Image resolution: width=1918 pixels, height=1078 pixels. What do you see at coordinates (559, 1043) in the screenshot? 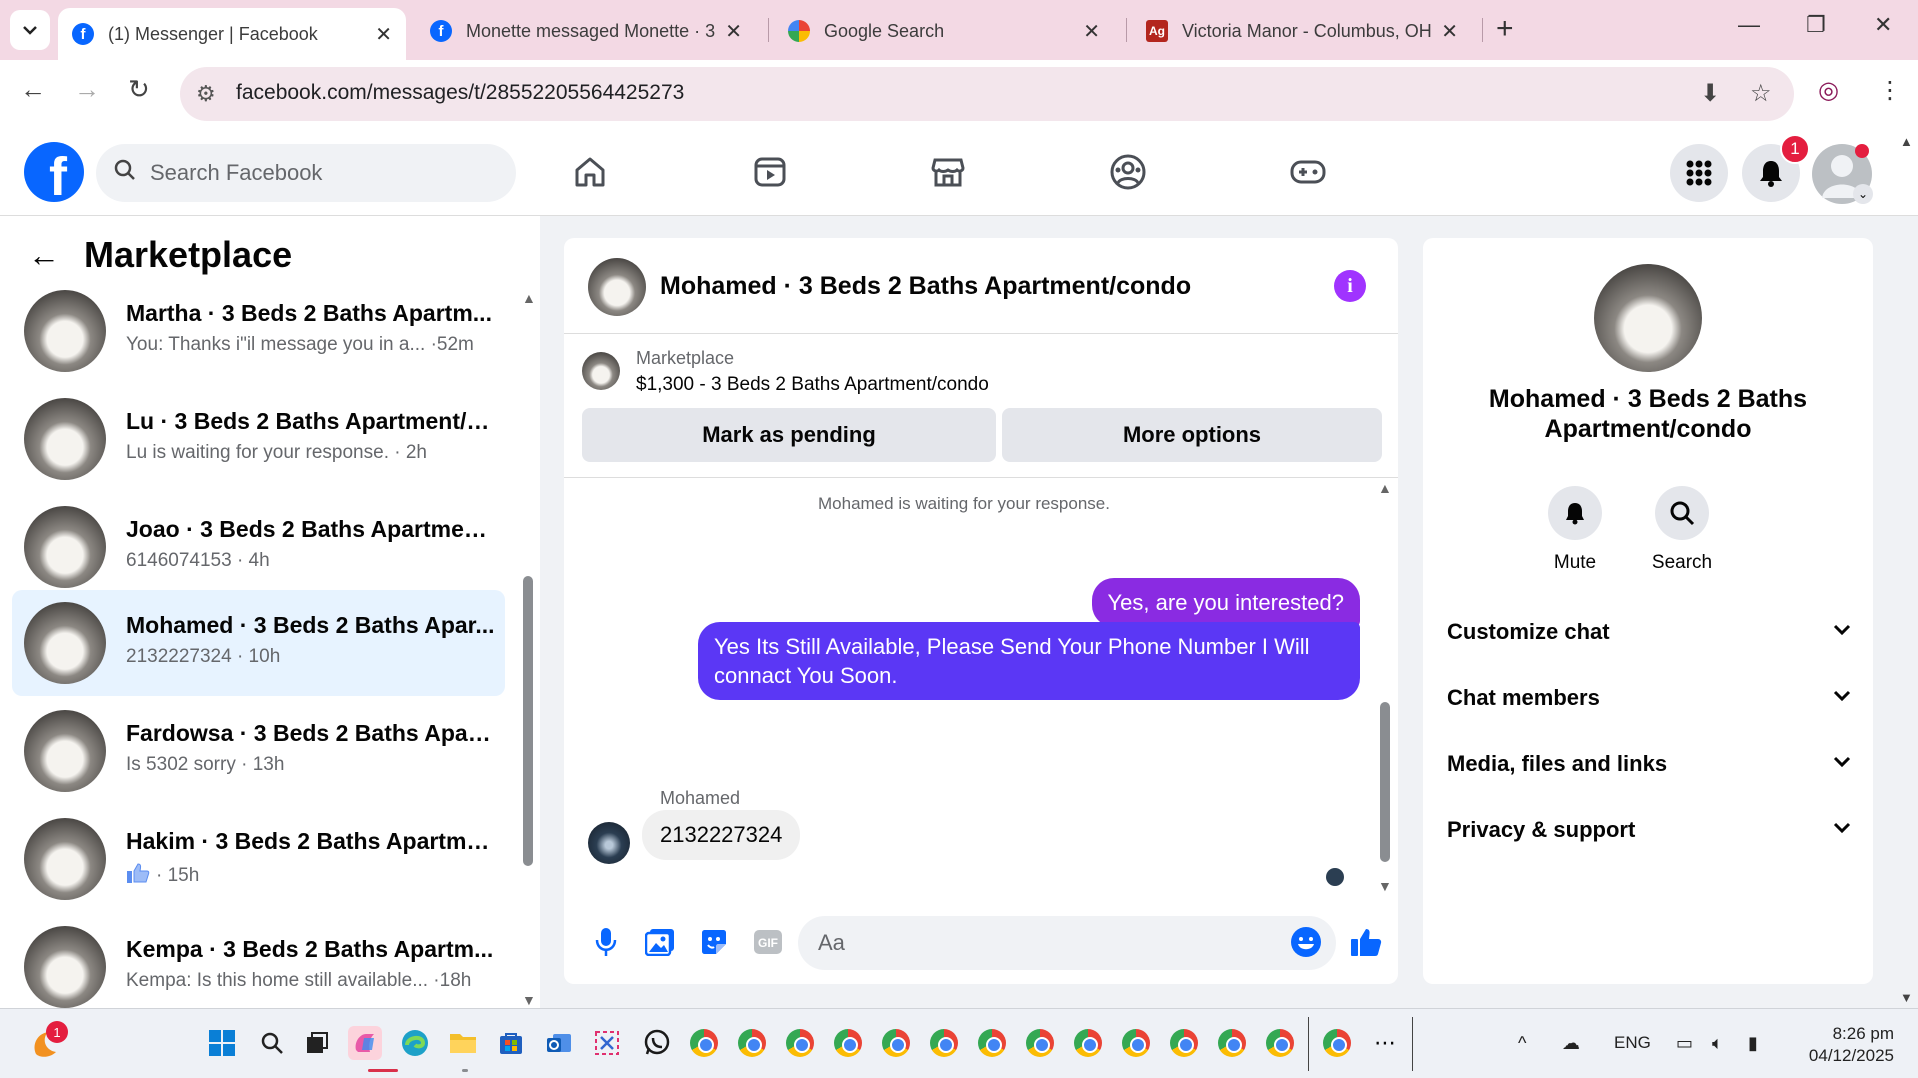
I see `outlook-icon` at bounding box center [559, 1043].